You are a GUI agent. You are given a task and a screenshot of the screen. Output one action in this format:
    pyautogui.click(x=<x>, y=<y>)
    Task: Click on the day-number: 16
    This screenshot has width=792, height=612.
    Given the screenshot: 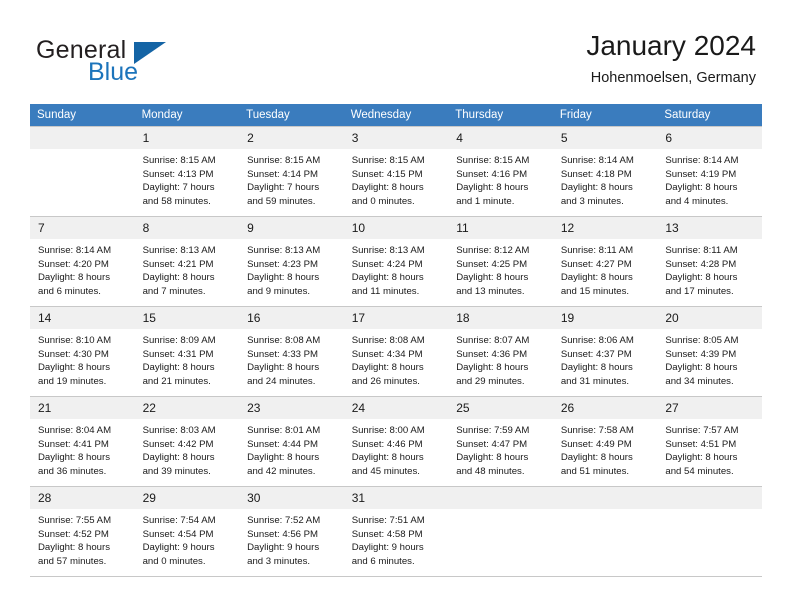 What is the action you would take?
    pyautogui.click(x=291, y=318)
    